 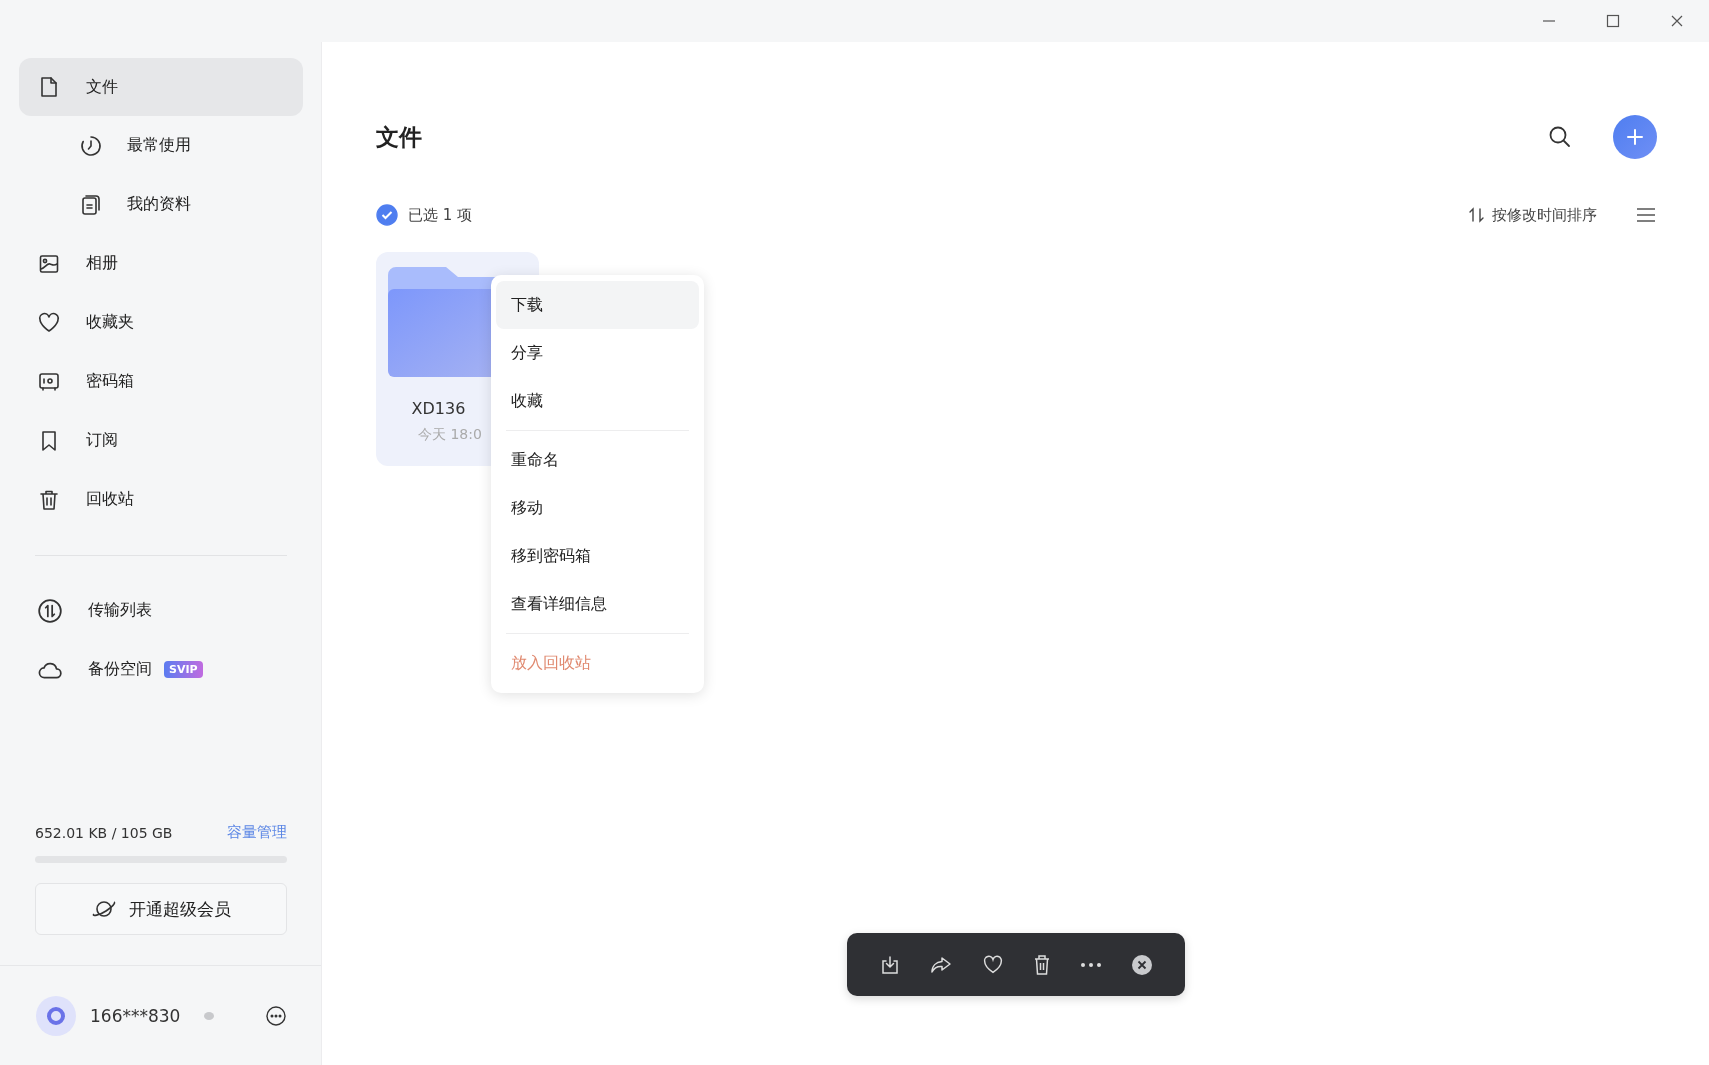 What do you see at coordinates (161, 145) in the screenshot?
I see `sidebar-item: 最常使用` at bounding box center [161, 145].